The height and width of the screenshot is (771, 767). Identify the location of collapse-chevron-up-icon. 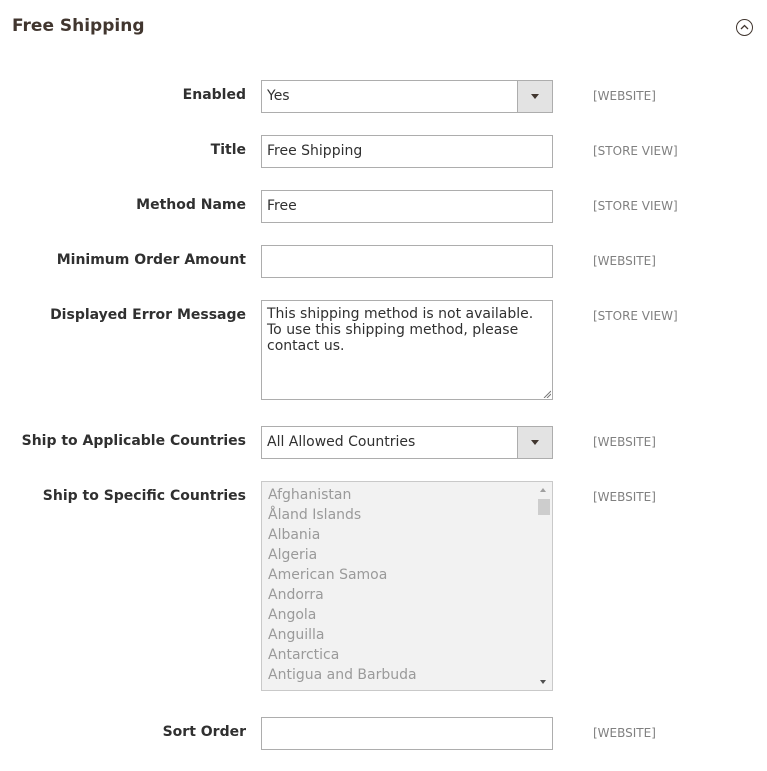
(744, 27).